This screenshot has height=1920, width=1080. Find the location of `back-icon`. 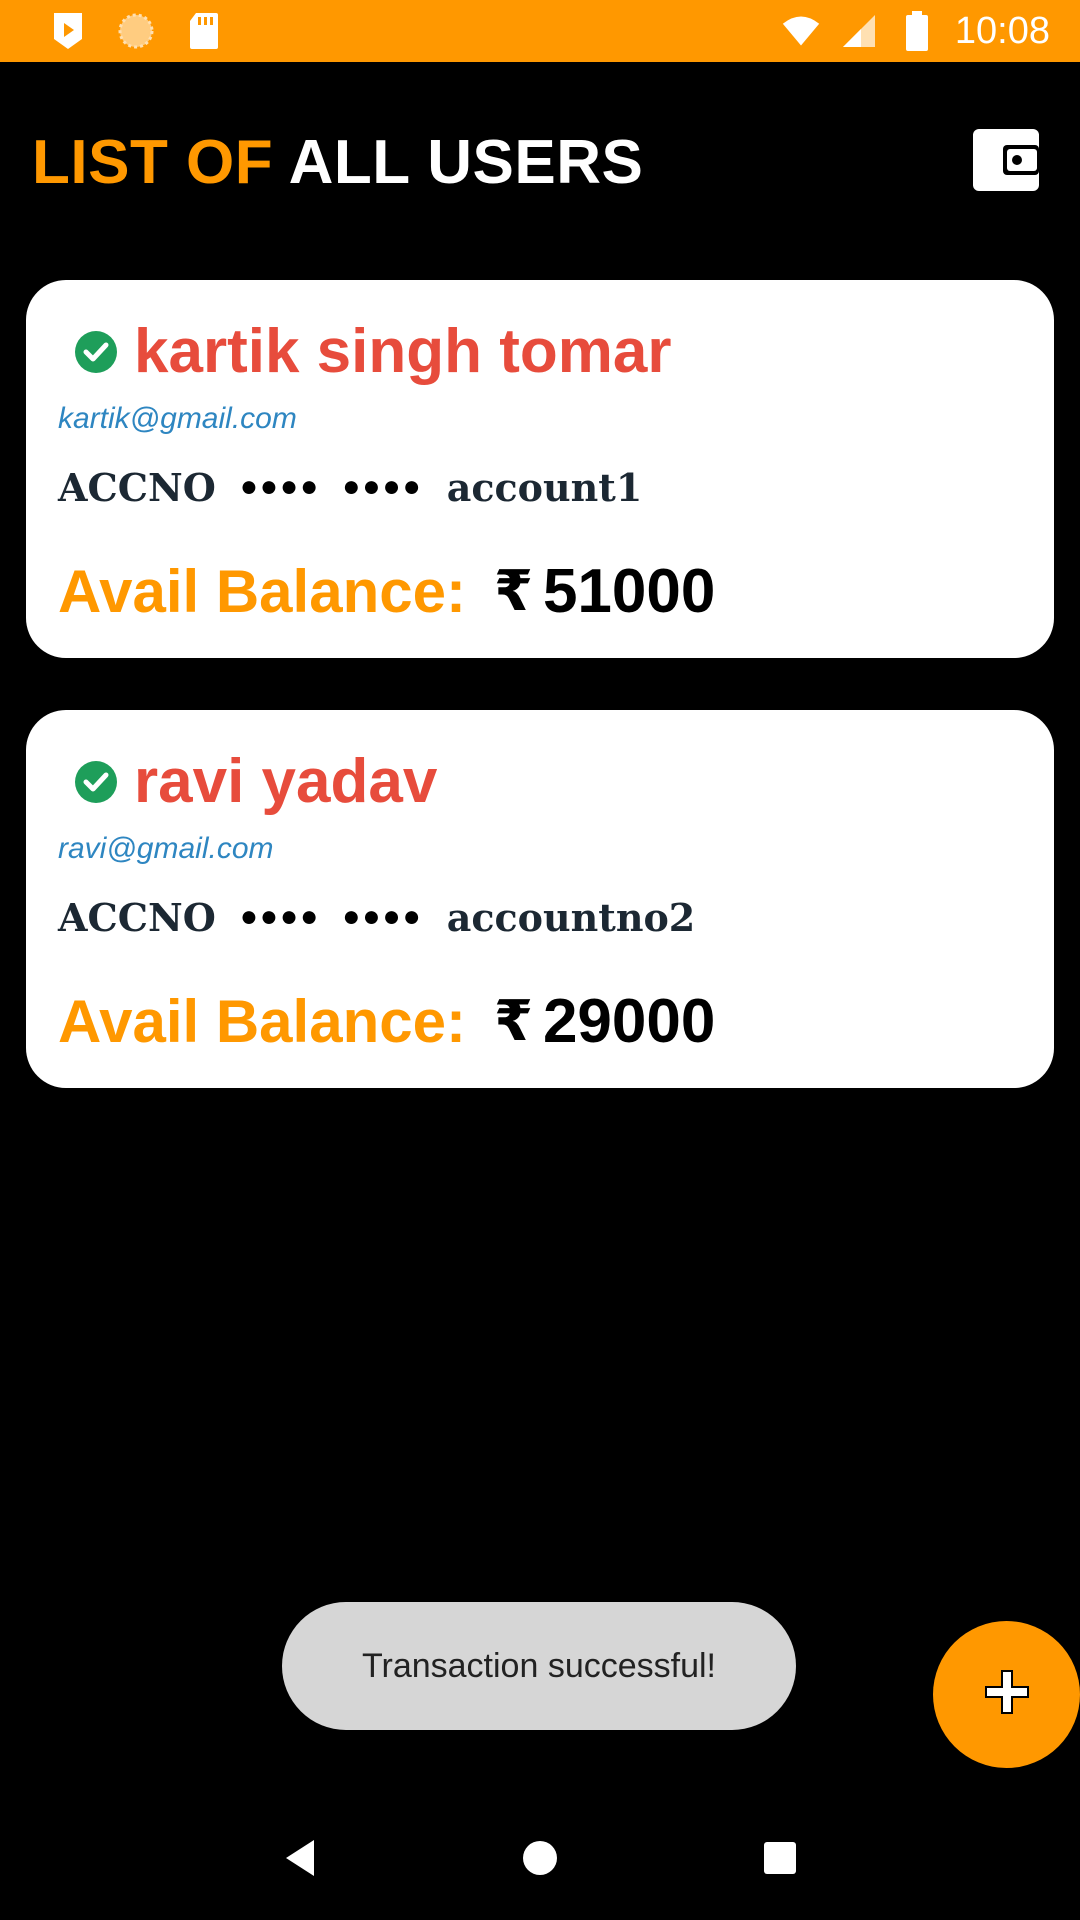

back-icon is located at coordinates (300, 1860).